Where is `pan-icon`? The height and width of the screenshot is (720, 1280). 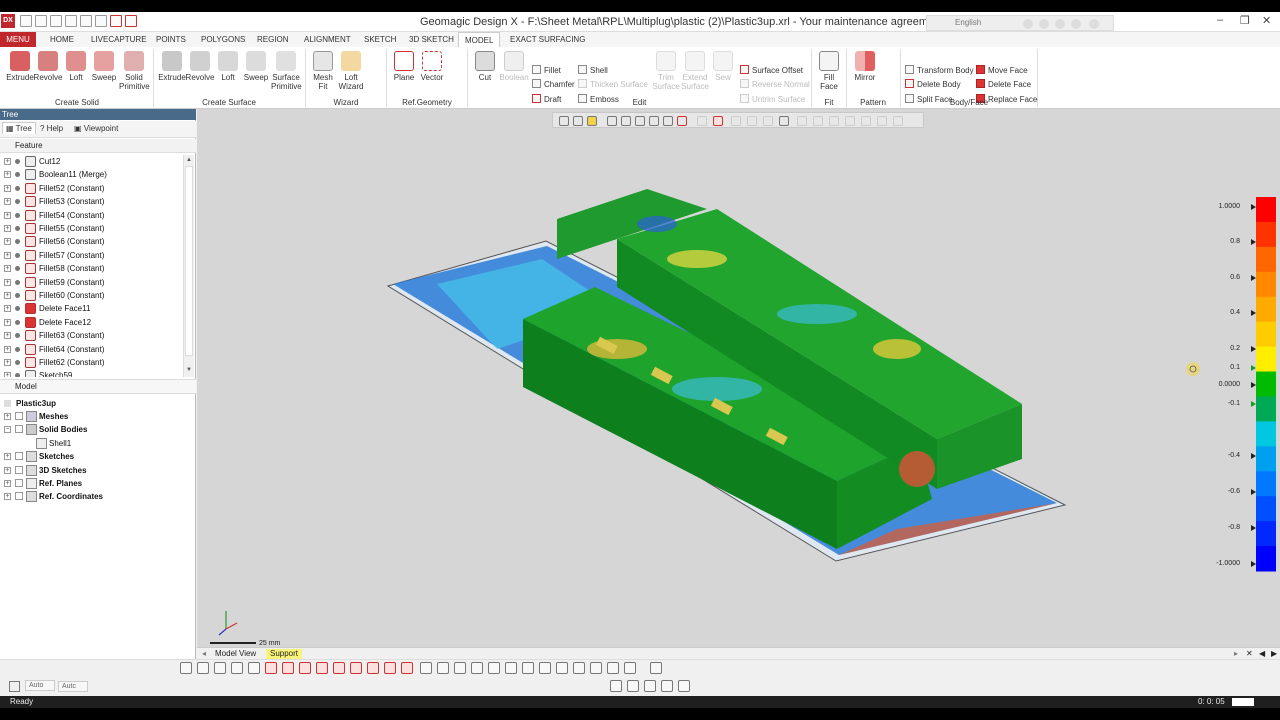 pan-icon is located at coordinates (850, 121).